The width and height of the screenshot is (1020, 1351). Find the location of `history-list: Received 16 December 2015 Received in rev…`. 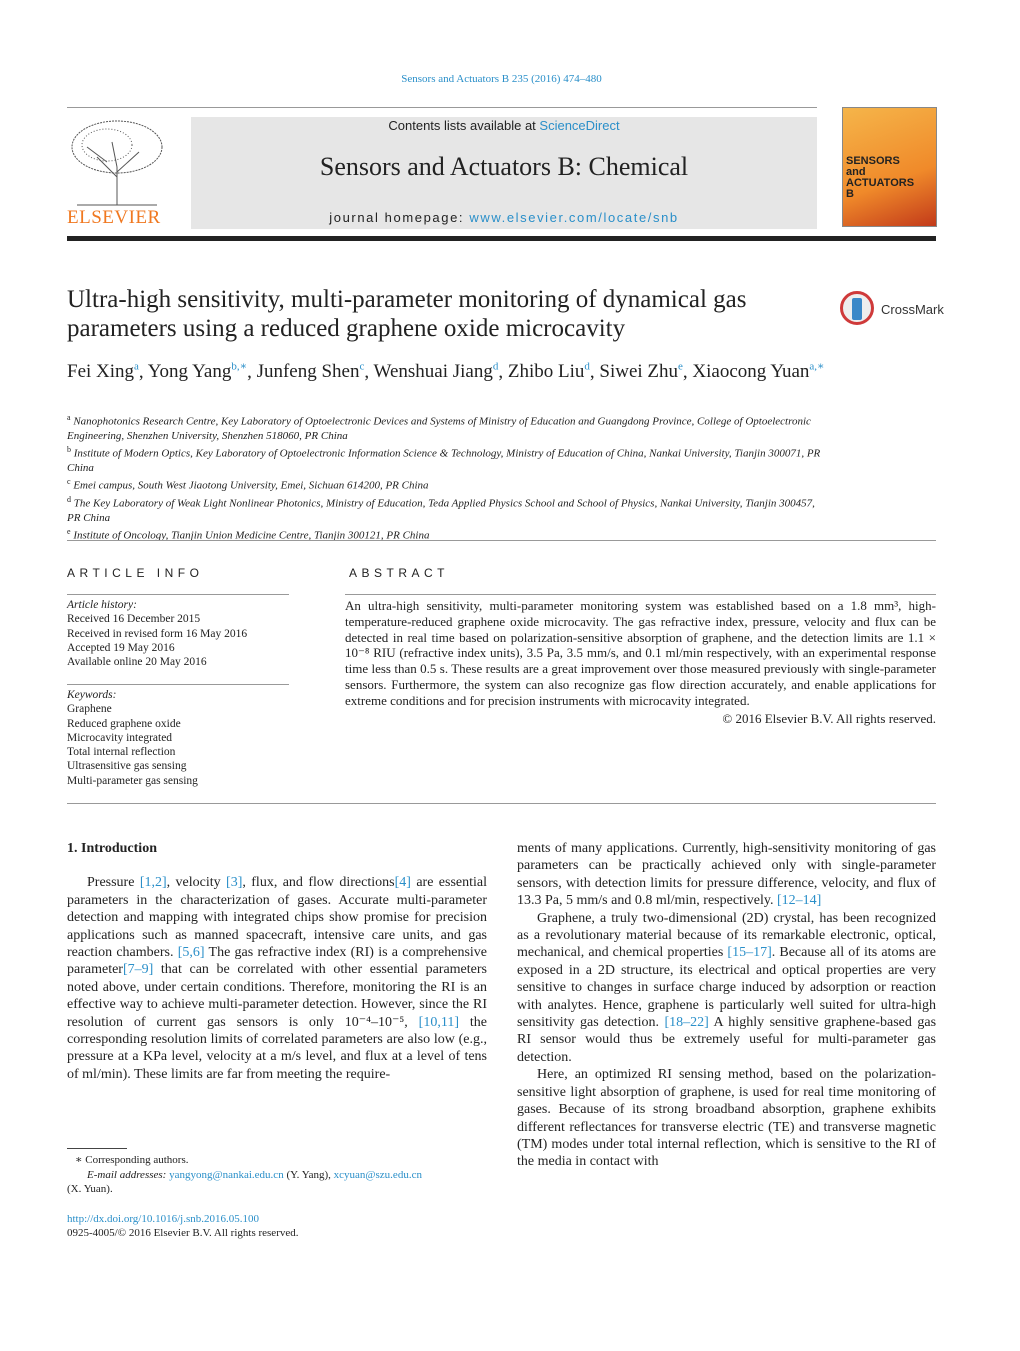

history-list: Received 16 December 2015 Received in rev… is located at coordinates (178, 640).